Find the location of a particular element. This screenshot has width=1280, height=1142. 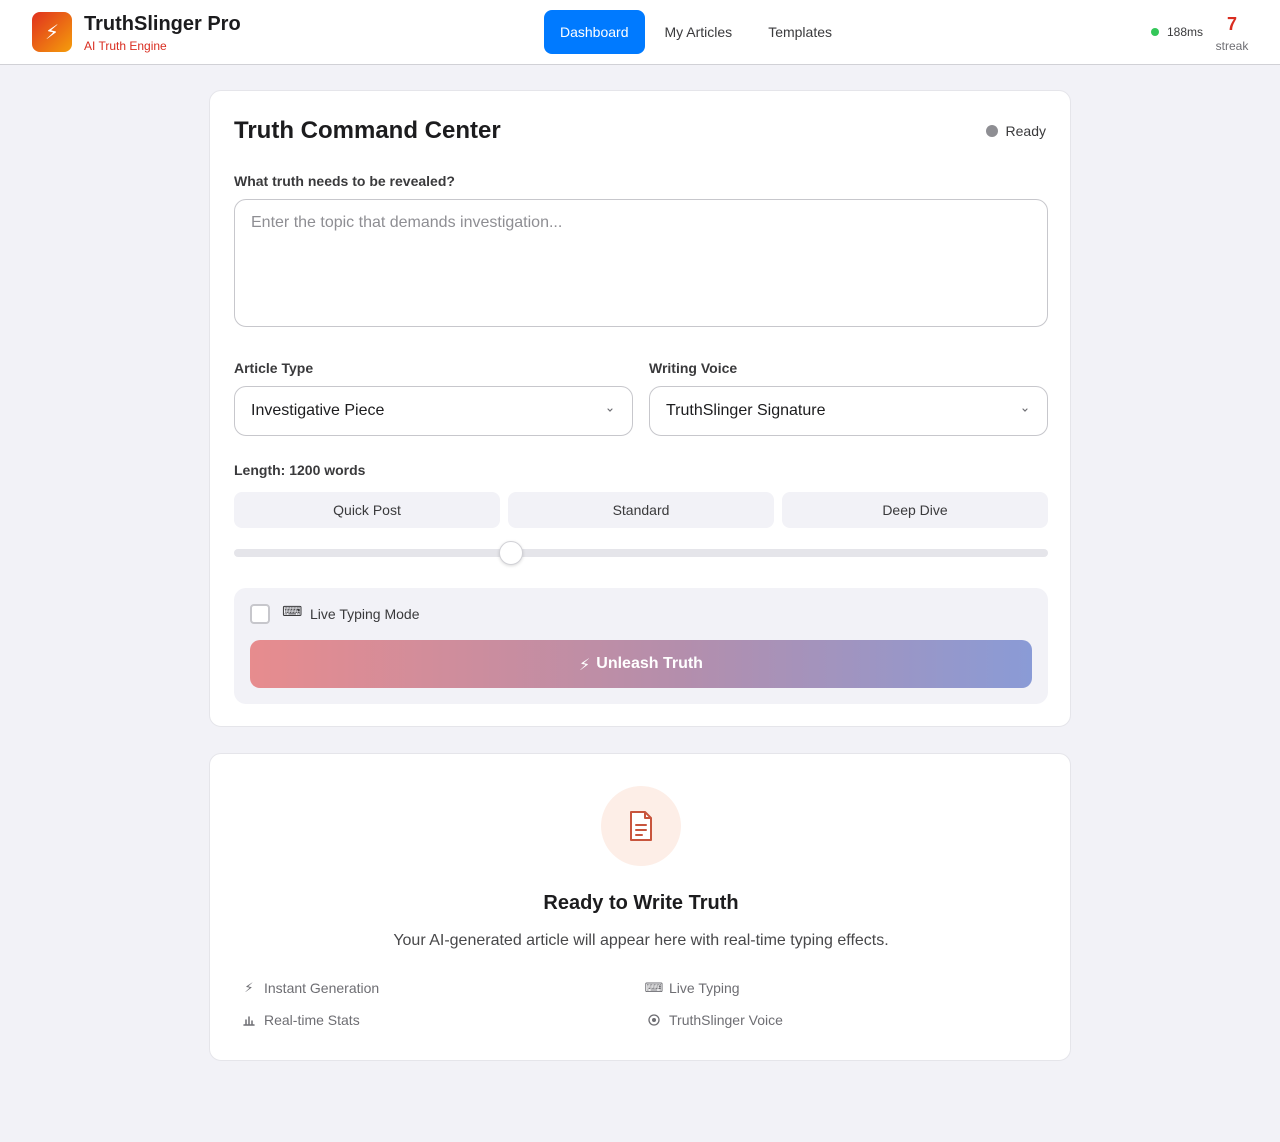

article-type-value: Investigative Piece is located at coordinates (318, 410).